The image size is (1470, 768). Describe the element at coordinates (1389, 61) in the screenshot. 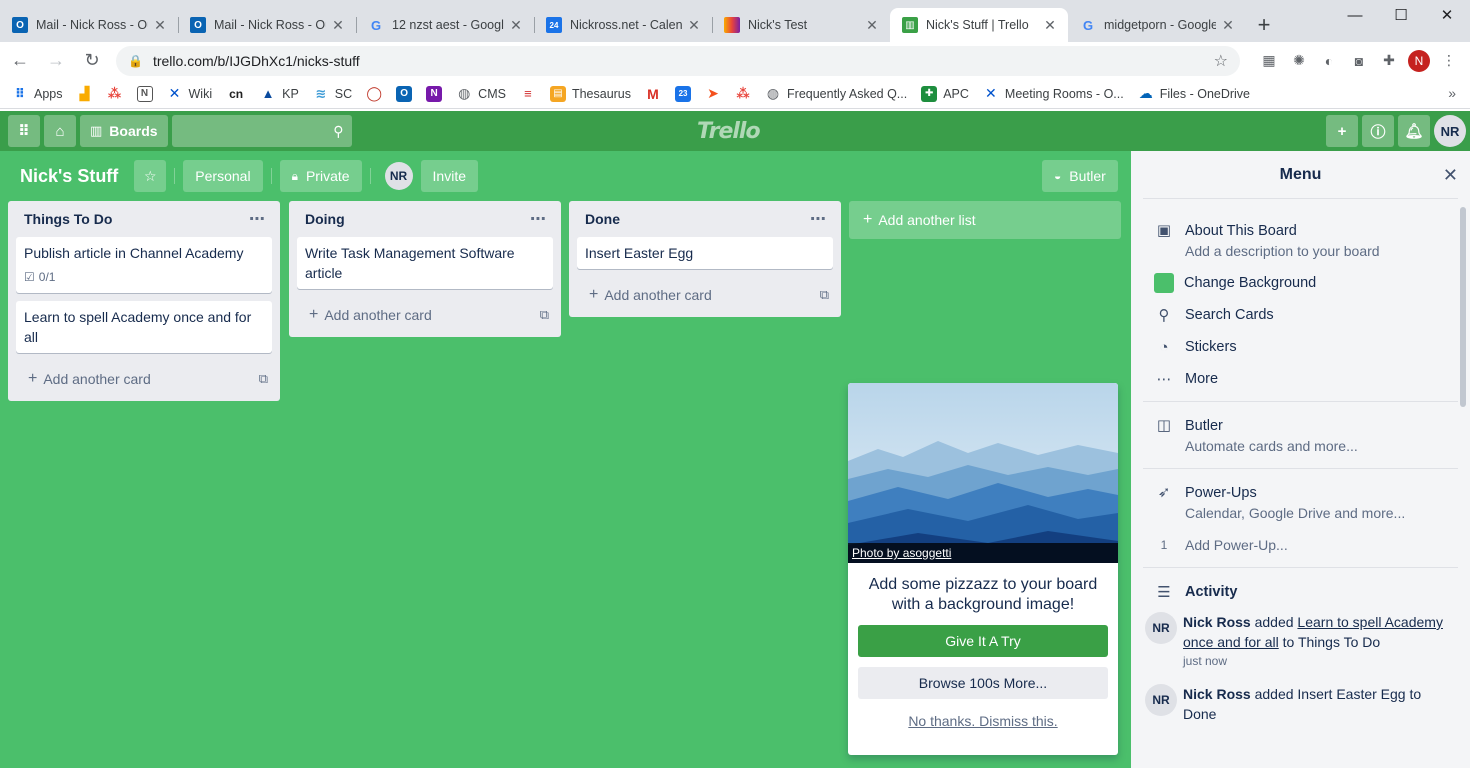

I see `extensions-puzzle-icon: ✚` at that location.